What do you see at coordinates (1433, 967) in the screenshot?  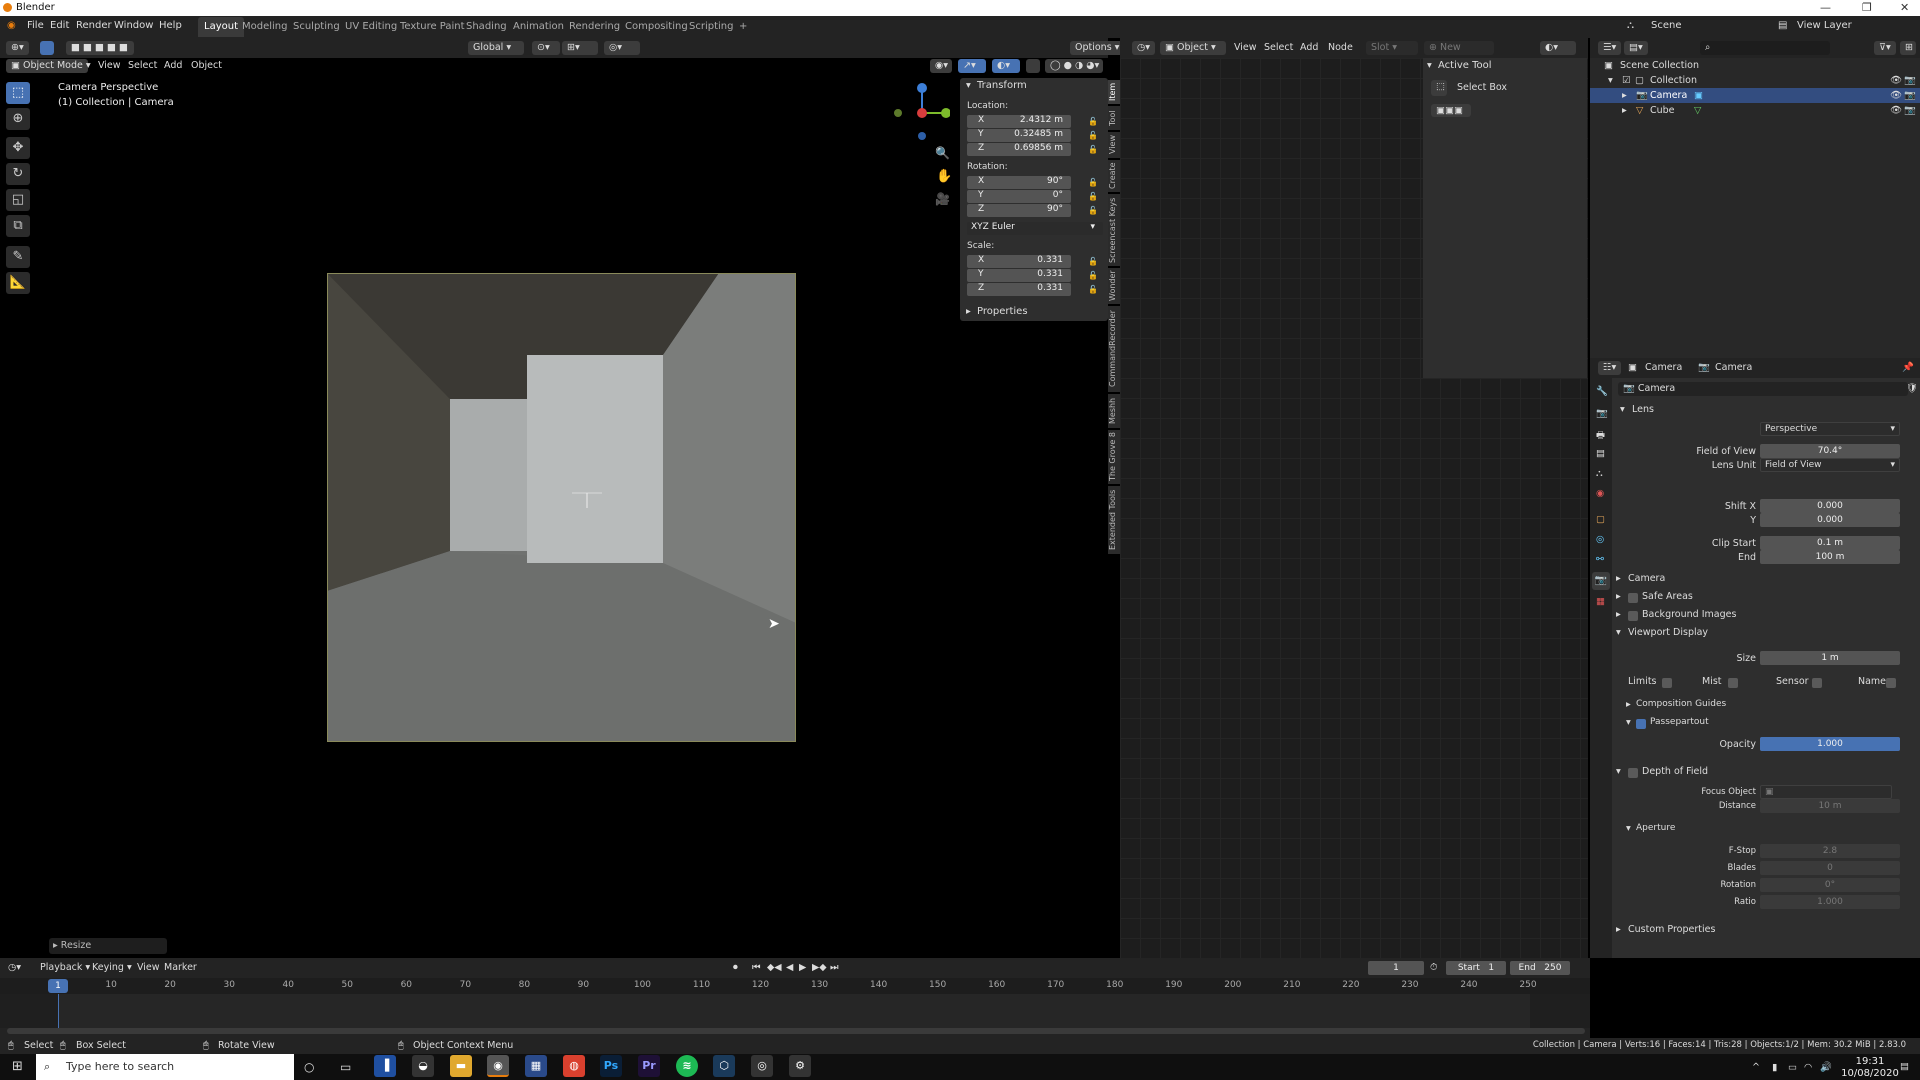 I see `preview-range-icon: ⏱` at bounding box center [1433, 967].